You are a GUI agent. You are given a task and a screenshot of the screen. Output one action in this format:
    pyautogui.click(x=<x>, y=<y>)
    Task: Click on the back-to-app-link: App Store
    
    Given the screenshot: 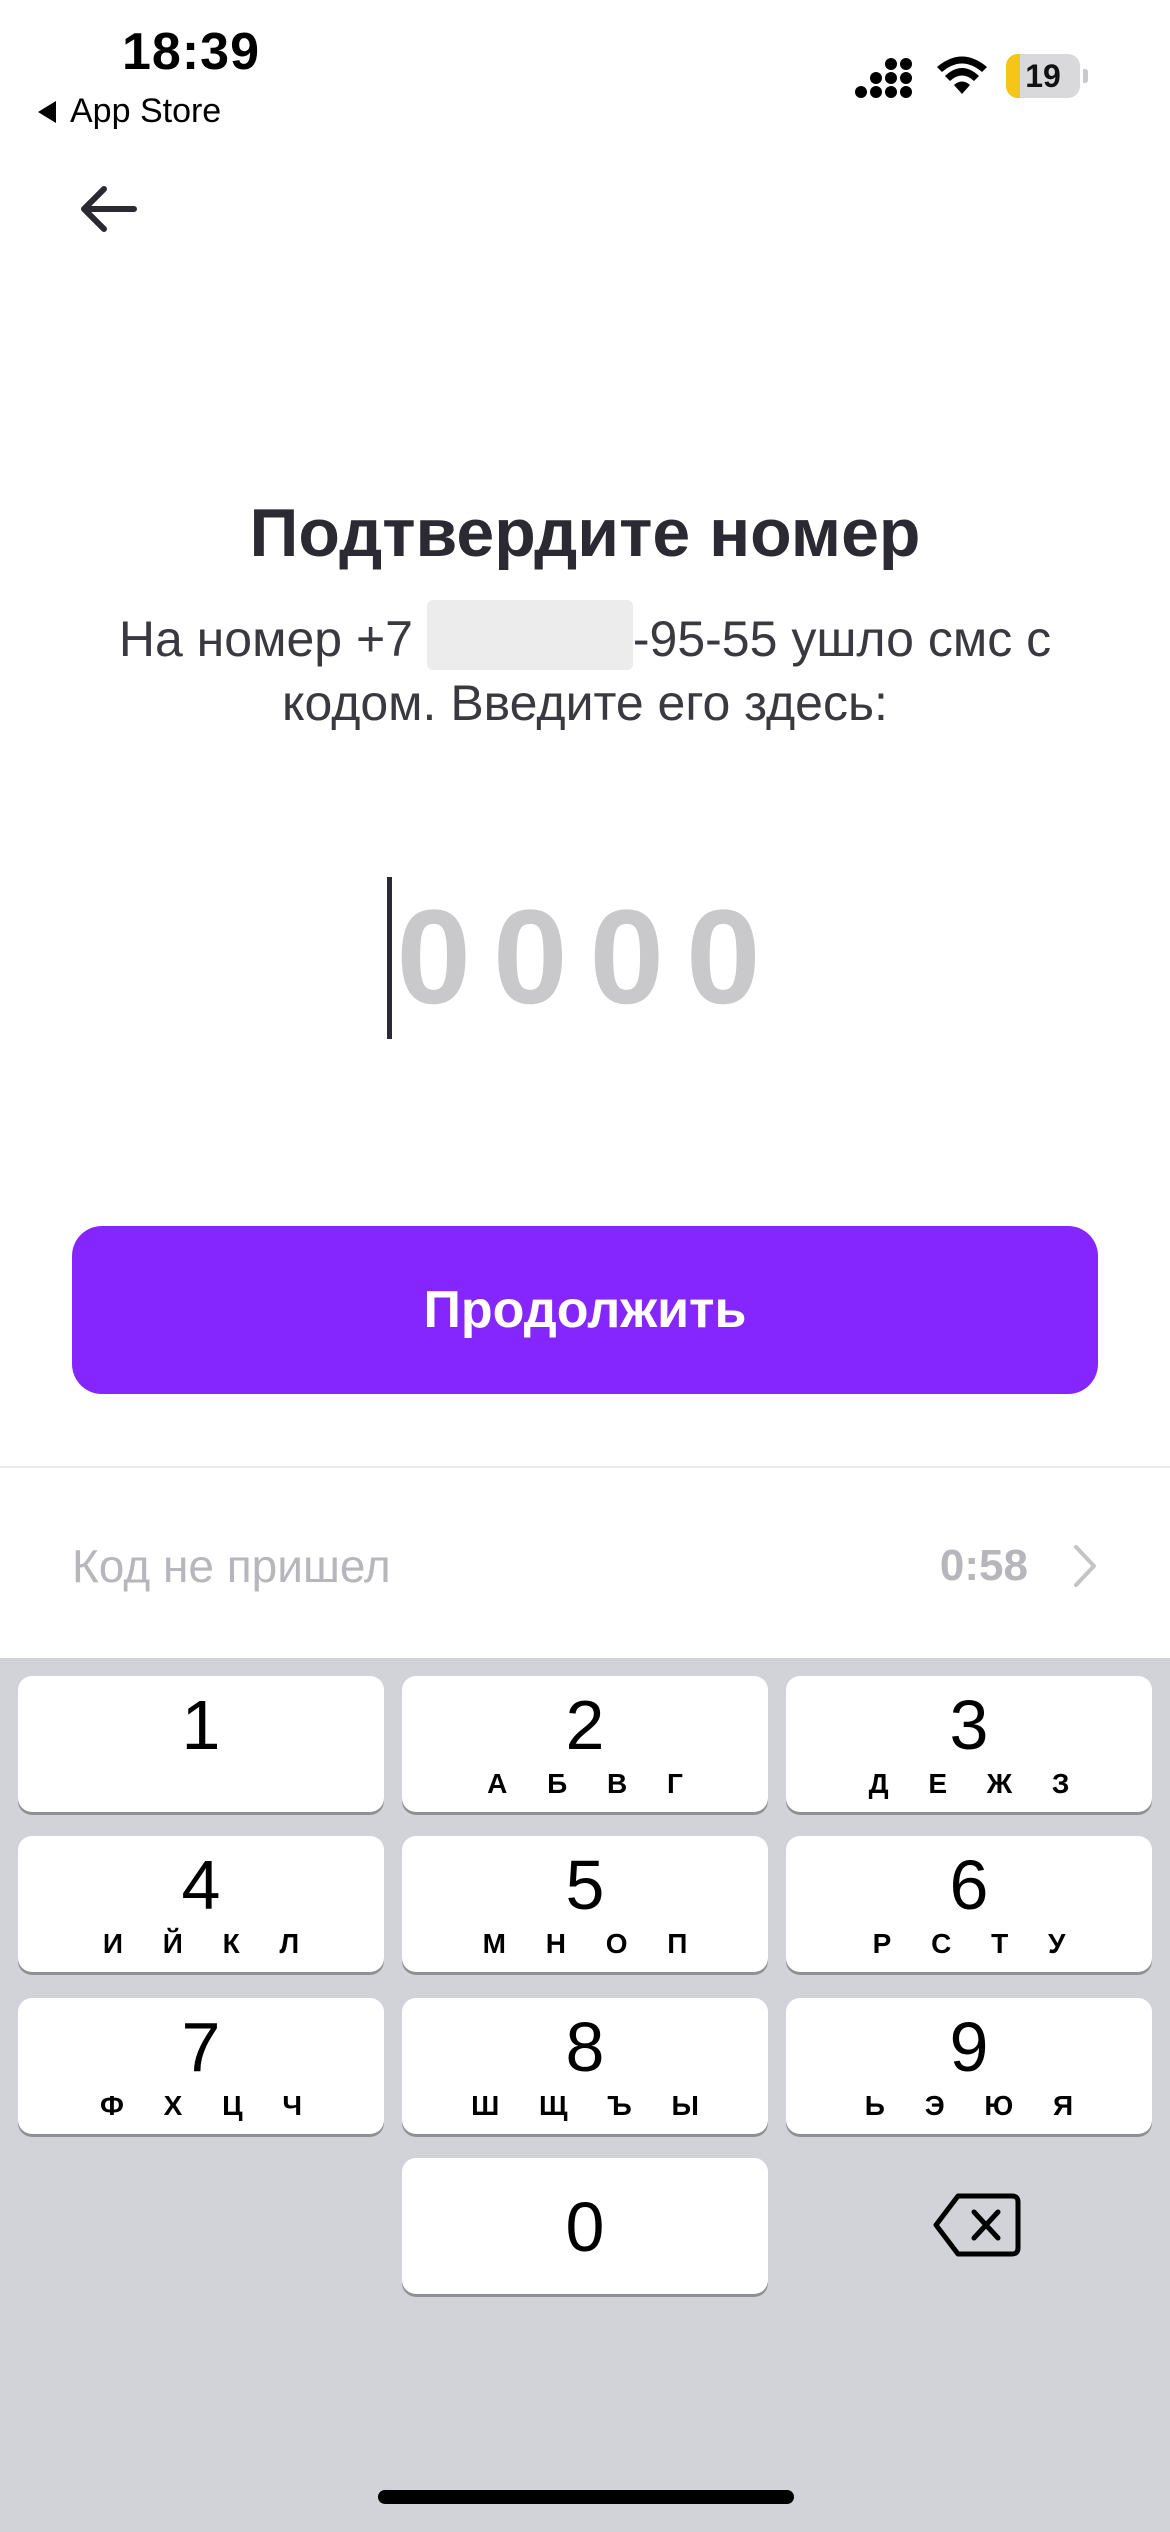 What is the action you would take?
    pyautogui.click(x=129, y=111)
    